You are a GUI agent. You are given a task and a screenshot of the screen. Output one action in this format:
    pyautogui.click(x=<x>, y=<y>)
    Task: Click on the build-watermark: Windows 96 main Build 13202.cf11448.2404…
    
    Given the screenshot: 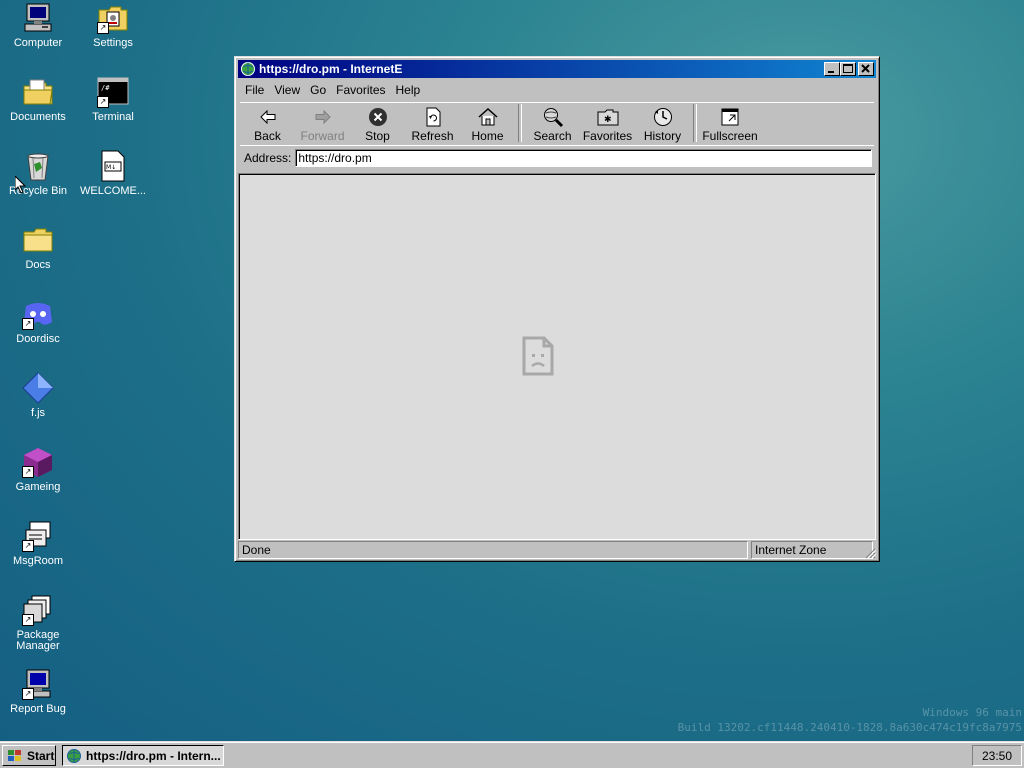 What is the action you would take?
    pyautogui.click(x=850, y=720)
    